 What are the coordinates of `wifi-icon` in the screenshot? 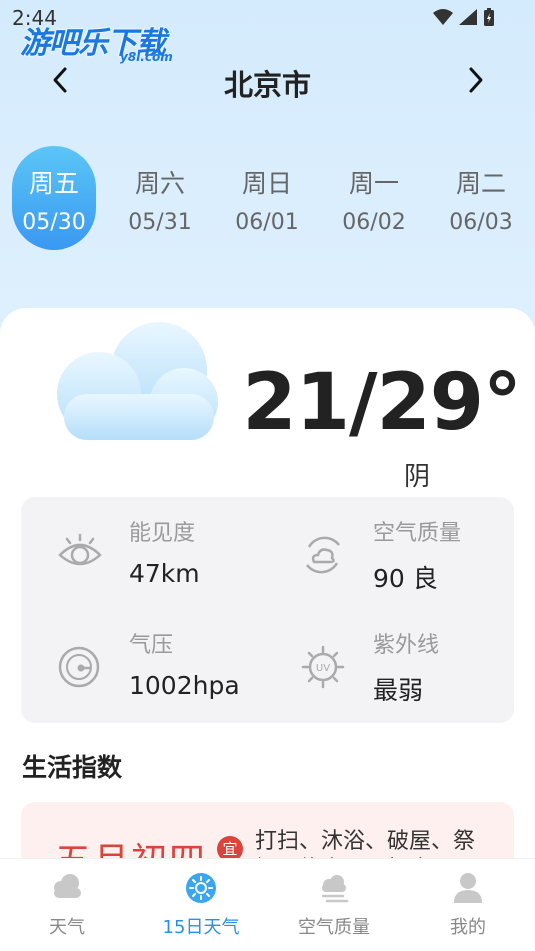 It's located at (443, 17).